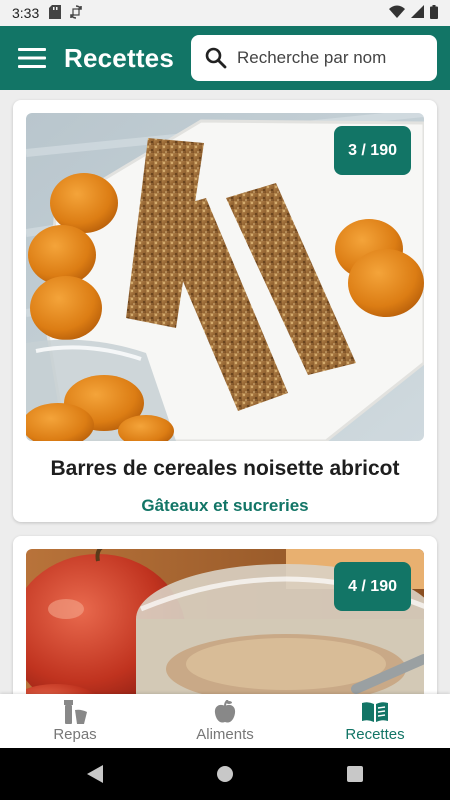 The image size is (450, 800). I want to click on search-icon, so click(216, 58).